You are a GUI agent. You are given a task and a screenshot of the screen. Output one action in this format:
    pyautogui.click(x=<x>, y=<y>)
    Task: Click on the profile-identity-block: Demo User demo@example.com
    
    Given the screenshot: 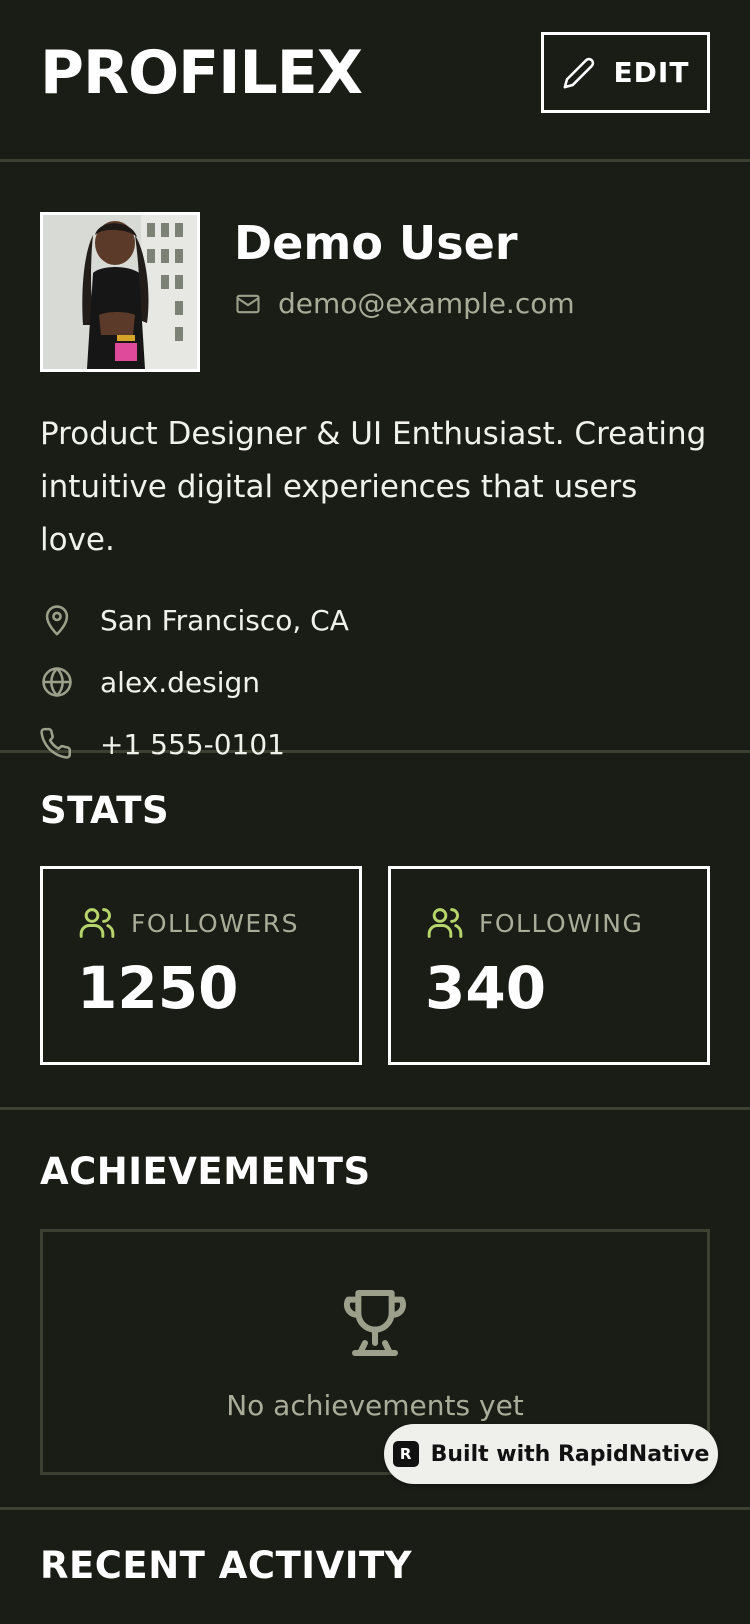 What is the action you would take?
    pyautogui.click(x=375, y=292)
    